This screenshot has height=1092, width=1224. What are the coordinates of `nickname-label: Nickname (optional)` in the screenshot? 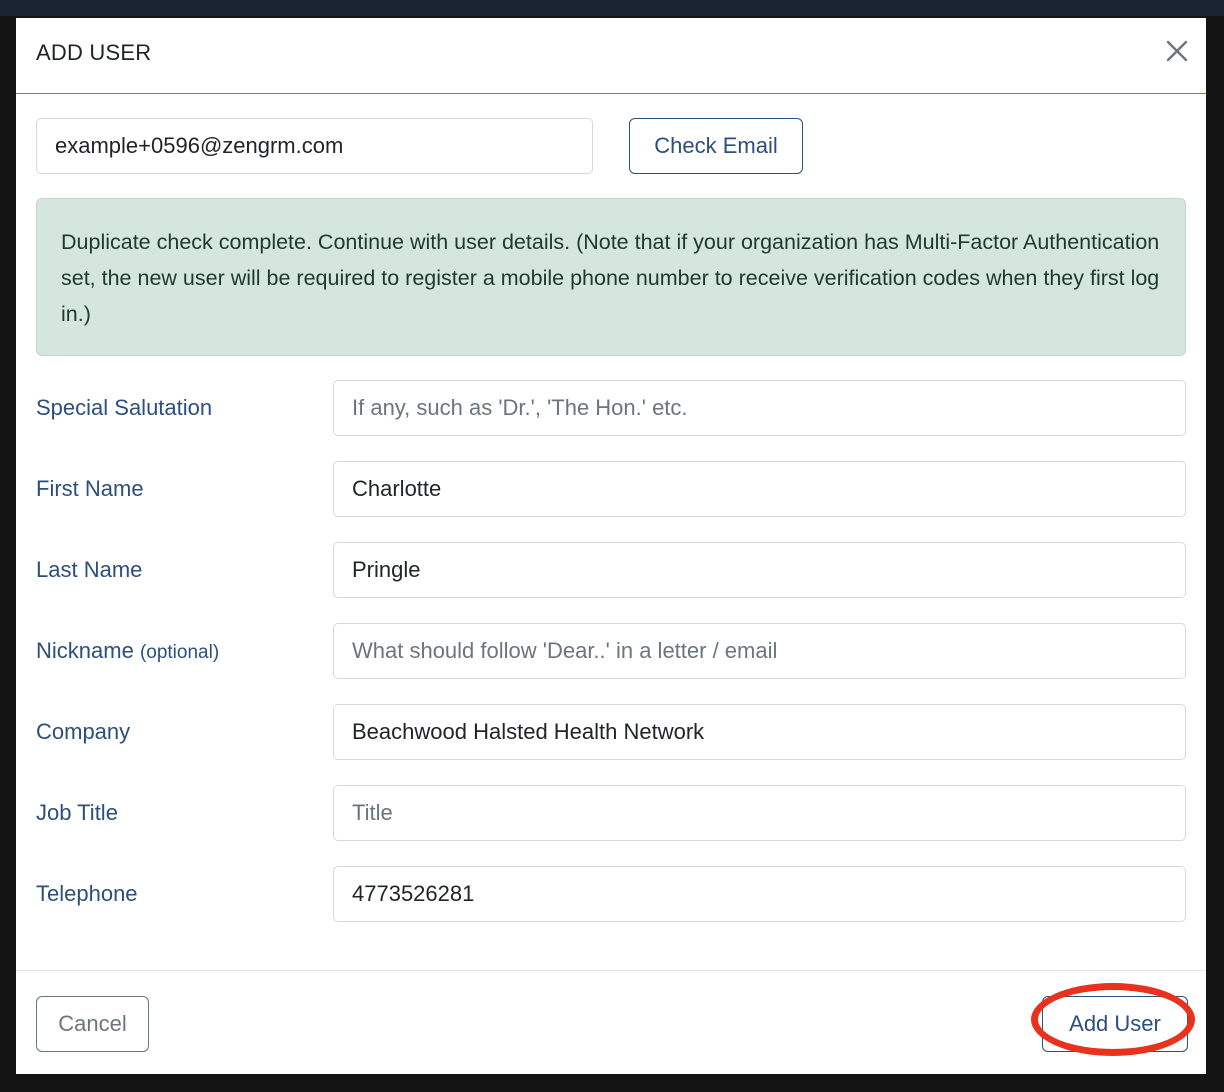 It's located at (127, 651).